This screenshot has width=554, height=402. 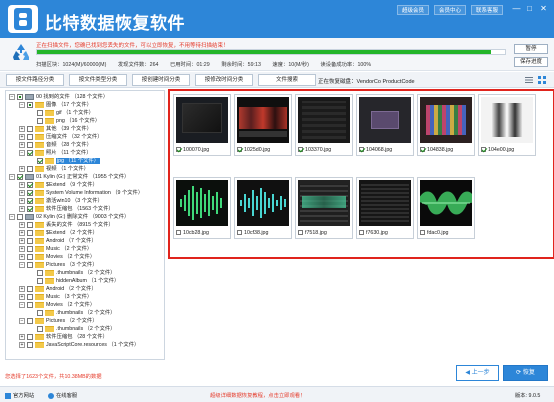 What do you see at coordinates (529, 9) in the screenshot?
I see `maximize-button: □` at bounding box center [529, 9].